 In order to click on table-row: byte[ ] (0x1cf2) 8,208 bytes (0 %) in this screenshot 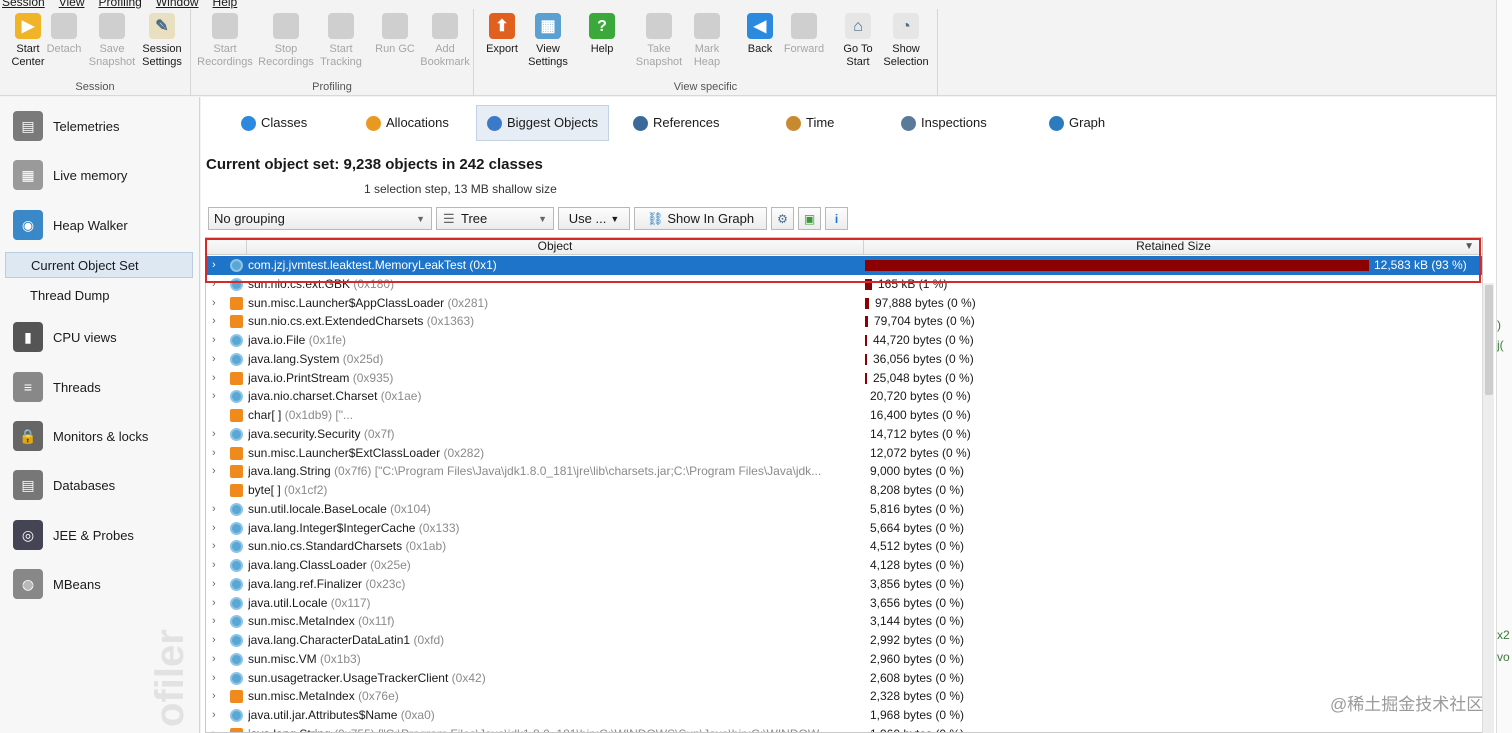, I will do `click(844, 490)`.